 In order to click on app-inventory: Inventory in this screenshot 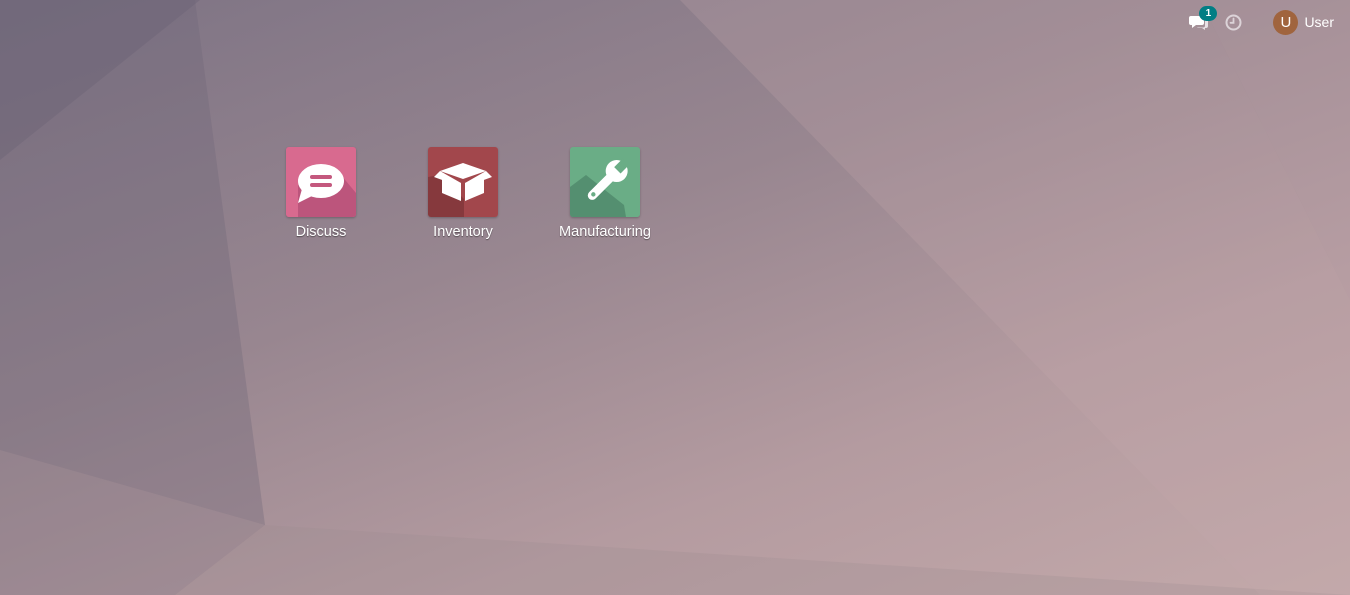, I will do `click(463, 193)`.